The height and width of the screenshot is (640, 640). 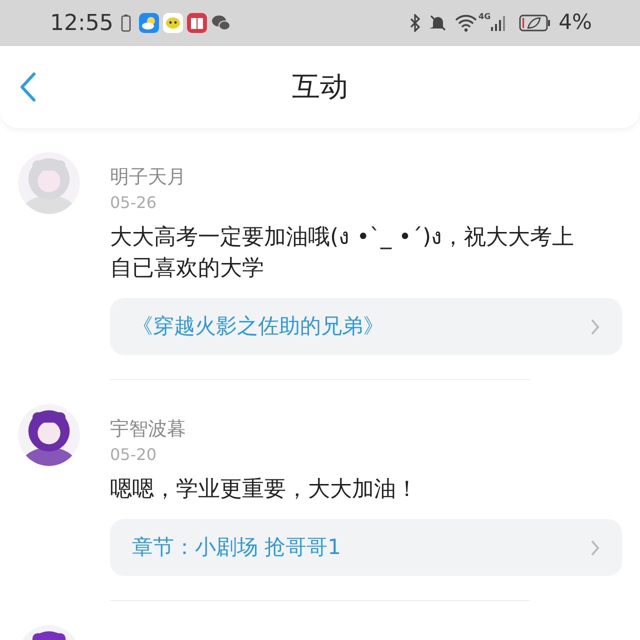 What do you see at coordinates (126, 23) in the screenshot?
I see `battery-icon` at bounding box center [126, 23].